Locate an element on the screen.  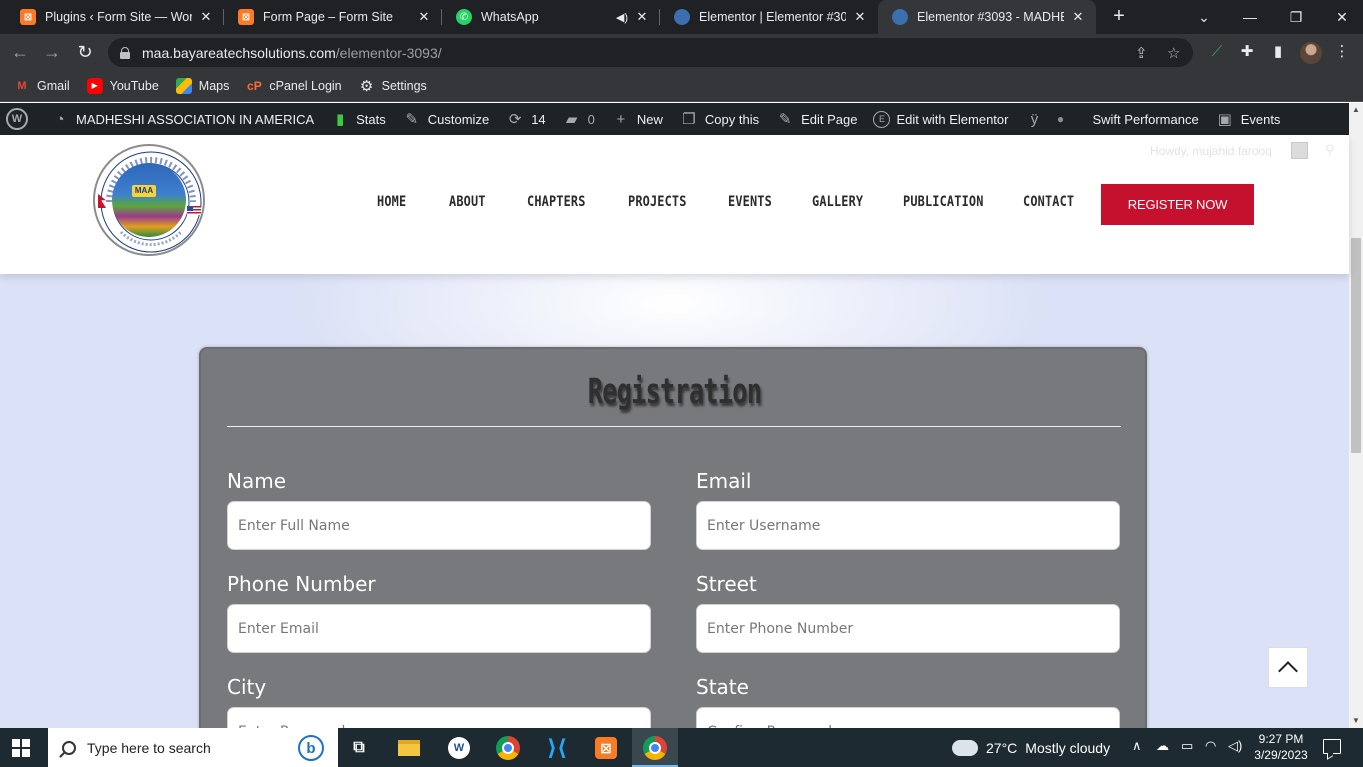
elementor-icon: E is located at coordinates (882, 119).